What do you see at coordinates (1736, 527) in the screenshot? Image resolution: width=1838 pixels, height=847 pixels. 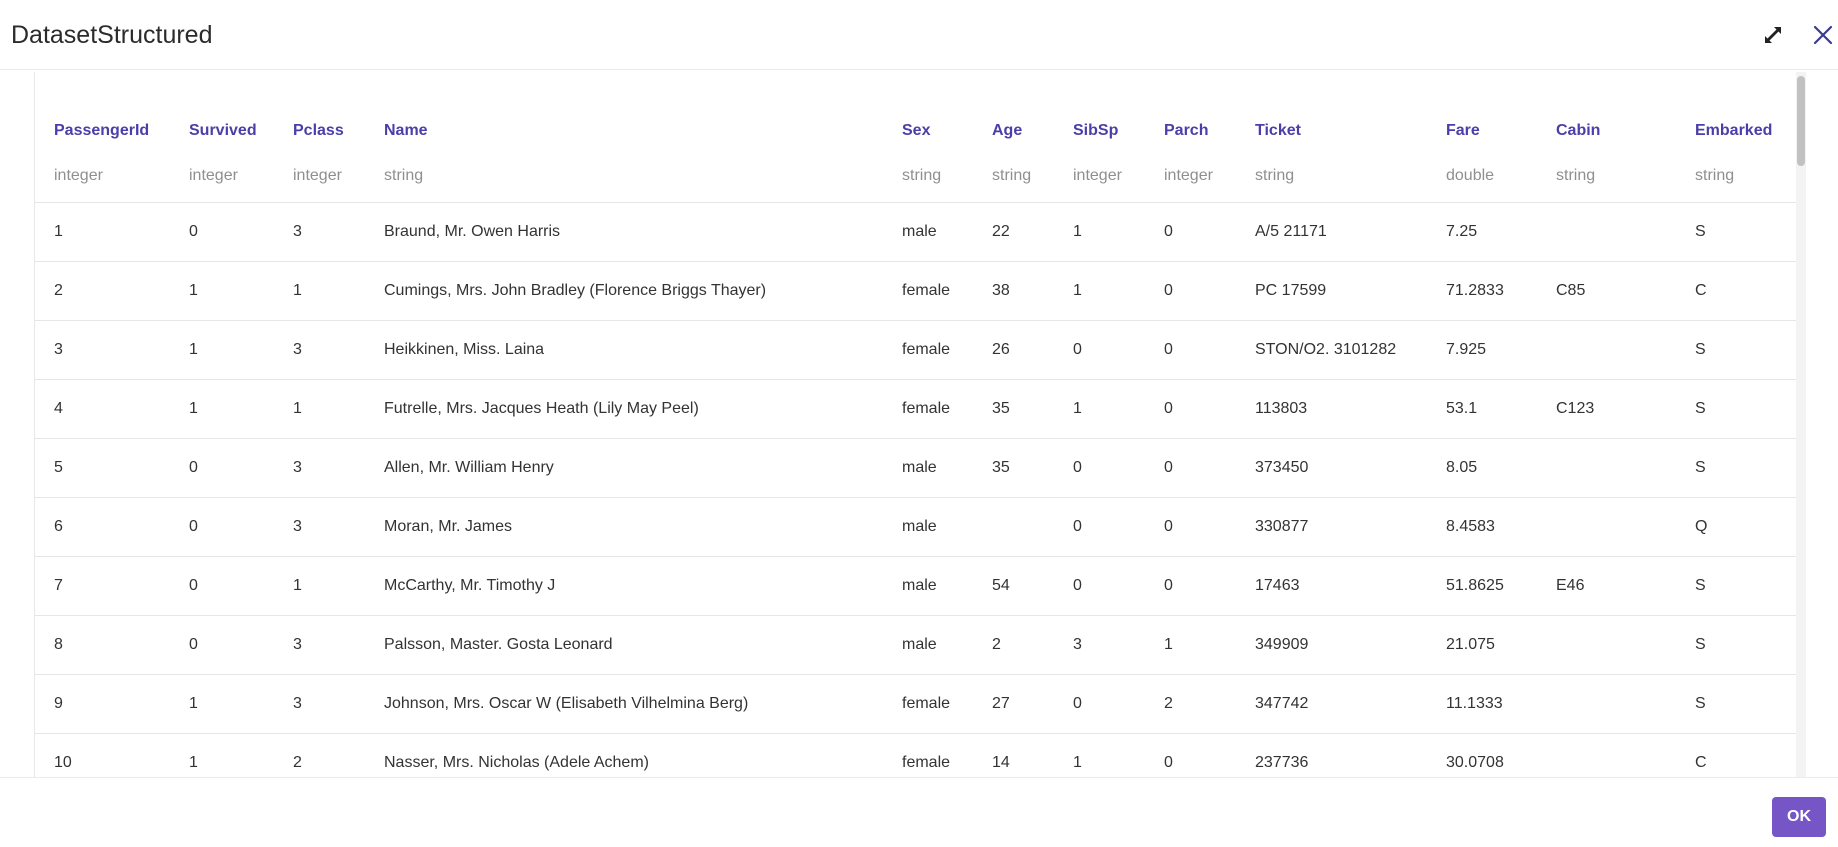 I see `table-cell-embarked: Q` at bounding box center [1736, 527].